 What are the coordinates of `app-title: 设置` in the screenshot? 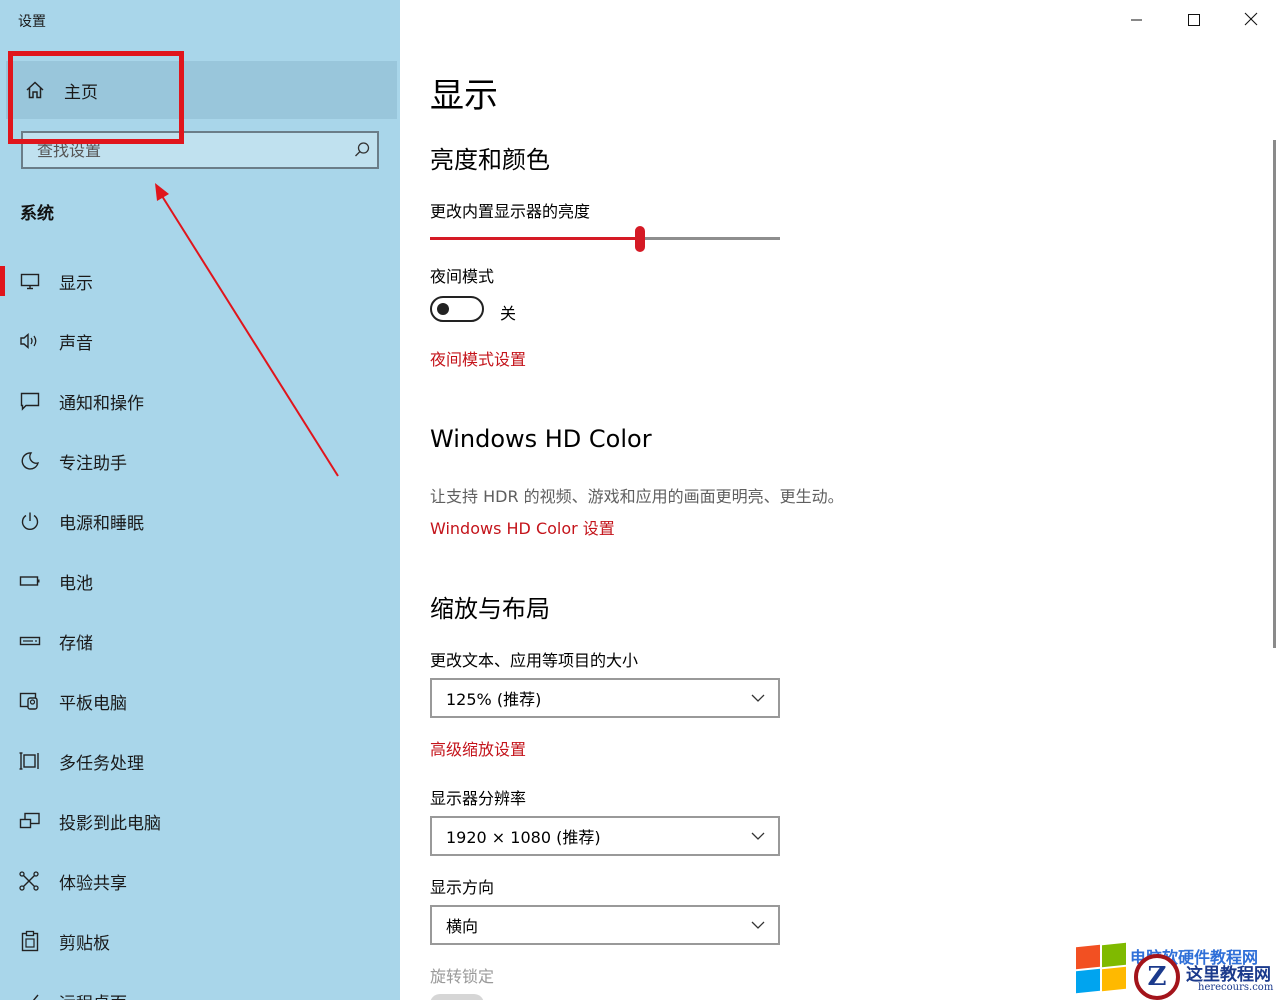 It's located at (32, 22).